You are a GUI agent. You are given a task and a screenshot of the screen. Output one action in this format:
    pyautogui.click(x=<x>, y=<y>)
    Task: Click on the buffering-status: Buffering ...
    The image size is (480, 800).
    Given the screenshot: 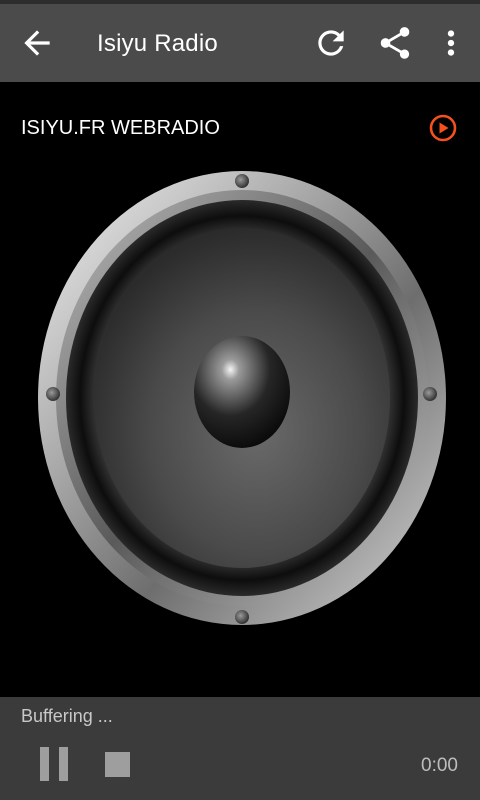 What is the action you would take?
    pyautogui.click(x=67, y=716)
    